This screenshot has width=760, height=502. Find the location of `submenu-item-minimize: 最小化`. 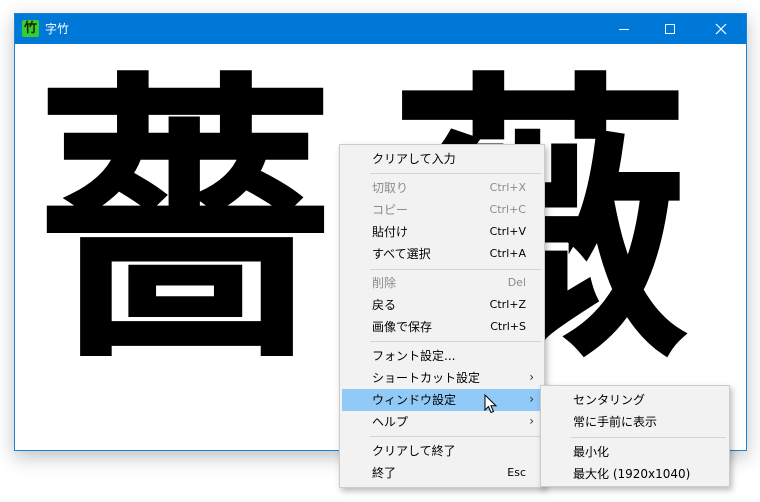

submenu-item-minimize: 最小化 is located at coordinates (635, 452).